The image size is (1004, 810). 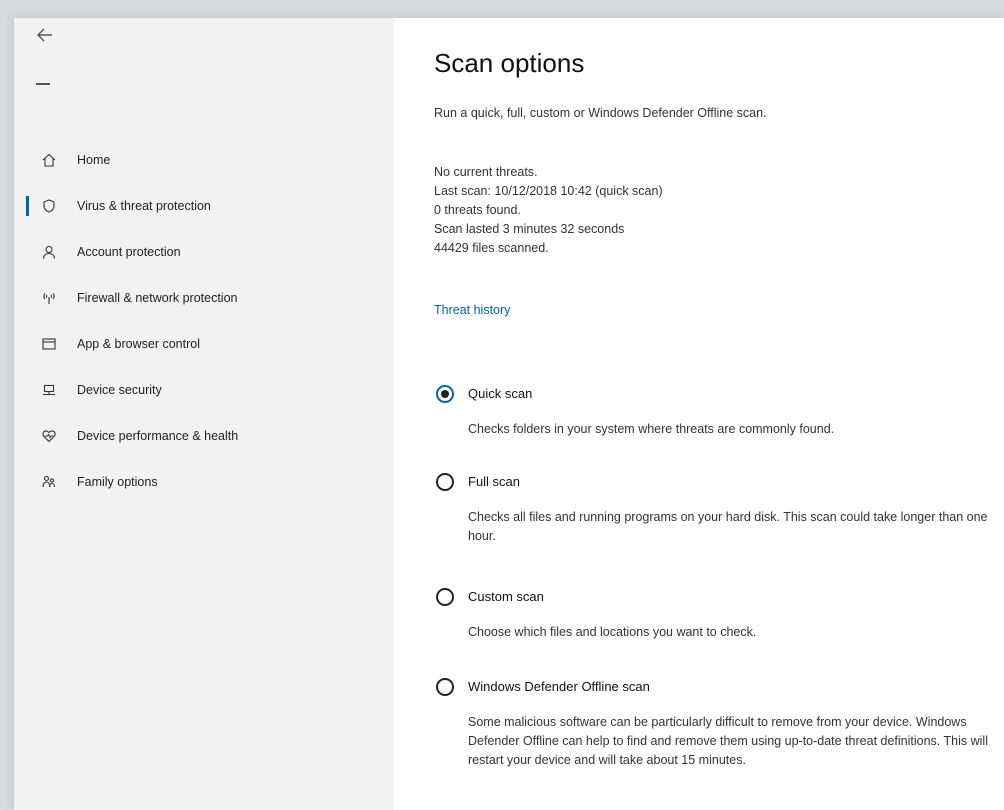 I want to click on option-label: Quick scan, so click(x=500, y=393).